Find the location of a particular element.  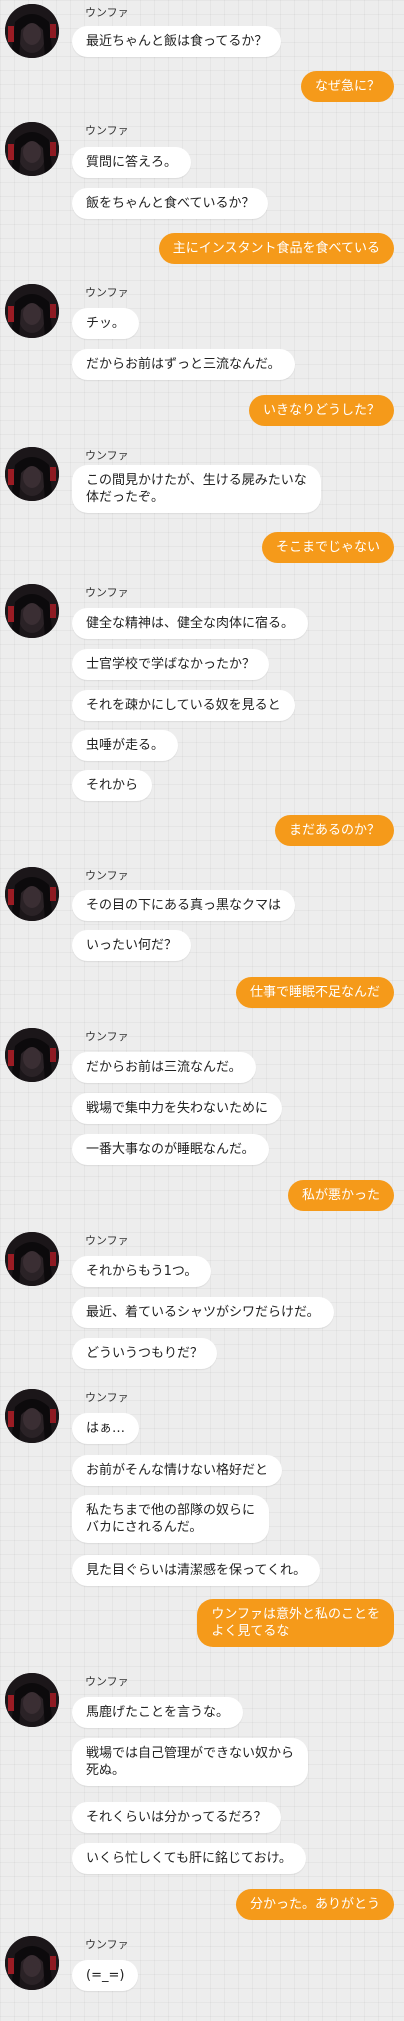

incoming-message-bubble: (=_=) is located at coordinates (105, 1975).